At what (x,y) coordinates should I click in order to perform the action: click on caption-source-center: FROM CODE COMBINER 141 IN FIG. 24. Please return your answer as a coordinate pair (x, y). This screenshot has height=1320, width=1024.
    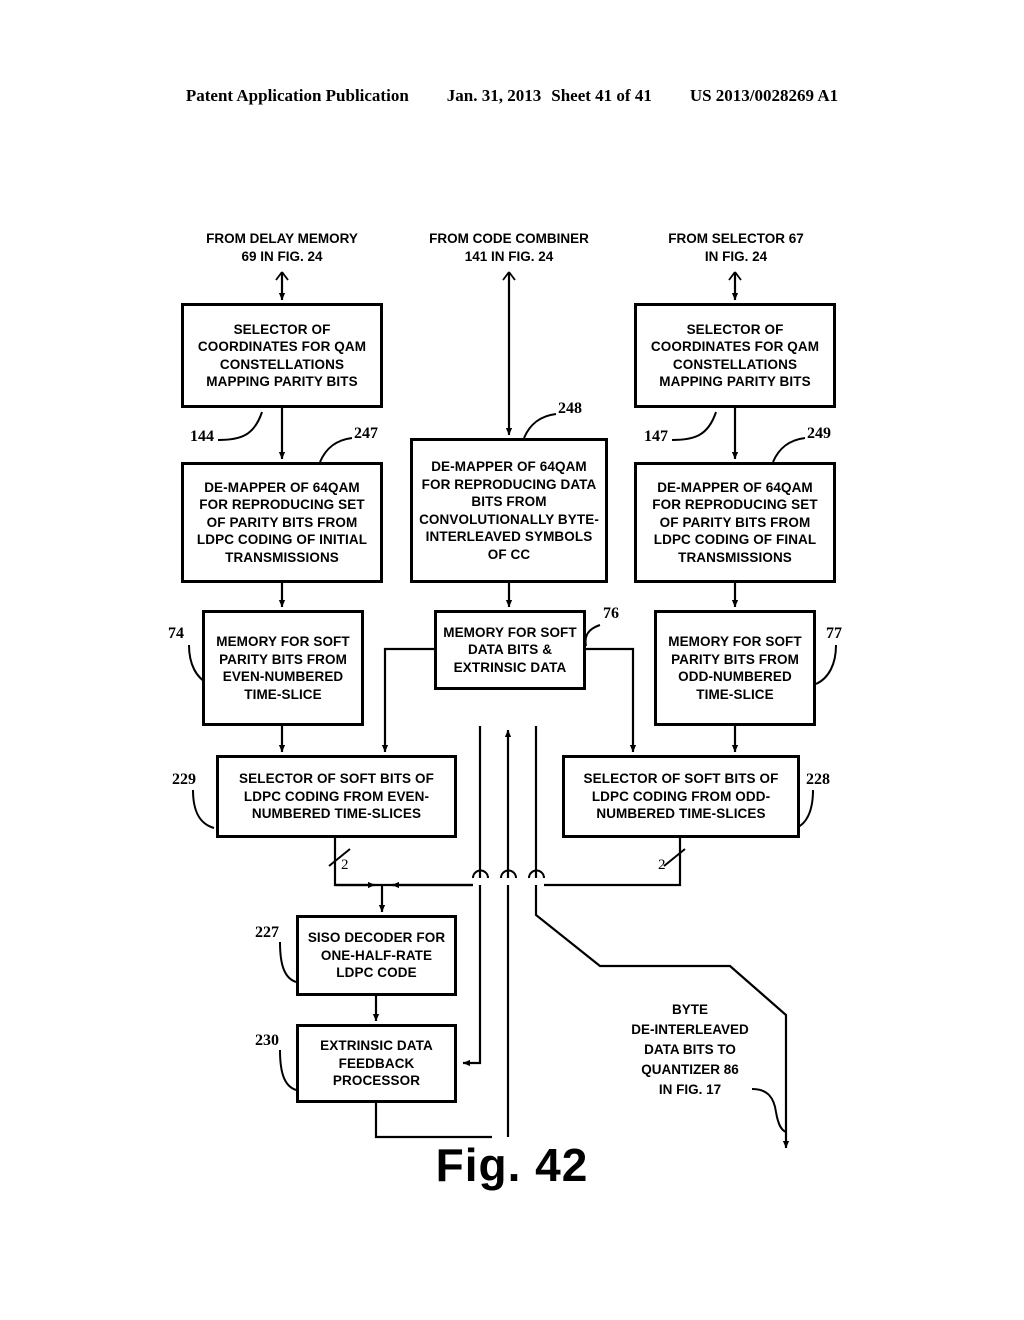
    Looking at the image, I should click on (509, 247).